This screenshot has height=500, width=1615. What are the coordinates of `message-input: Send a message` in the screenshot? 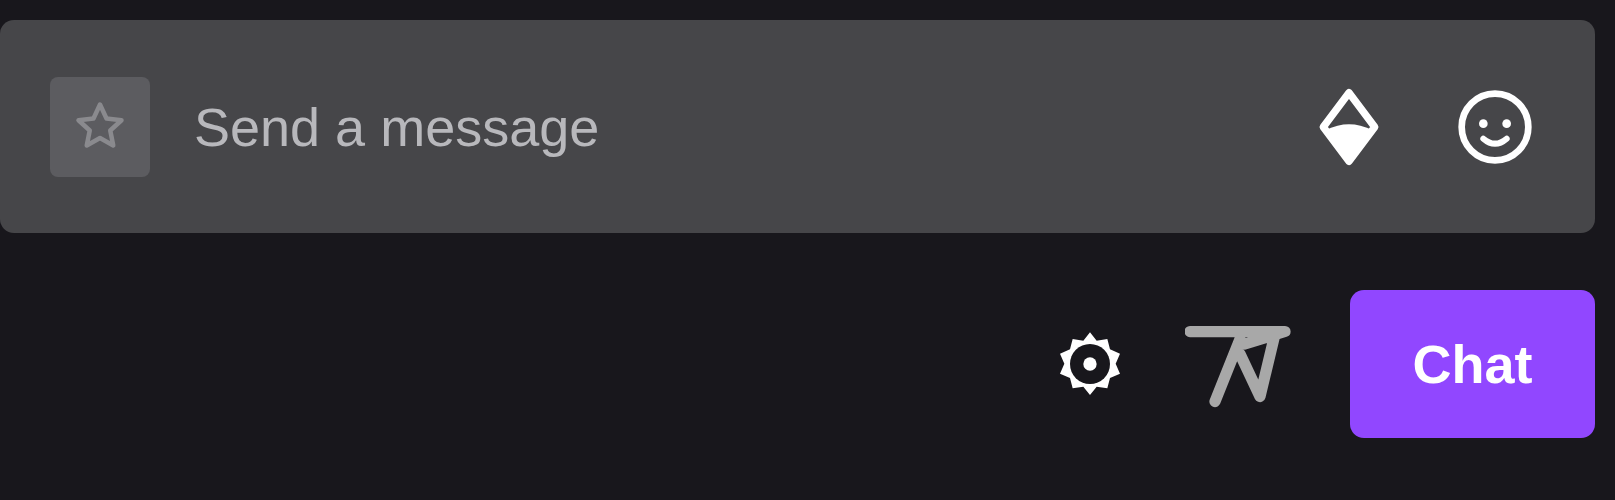 It's located at (717, 126).